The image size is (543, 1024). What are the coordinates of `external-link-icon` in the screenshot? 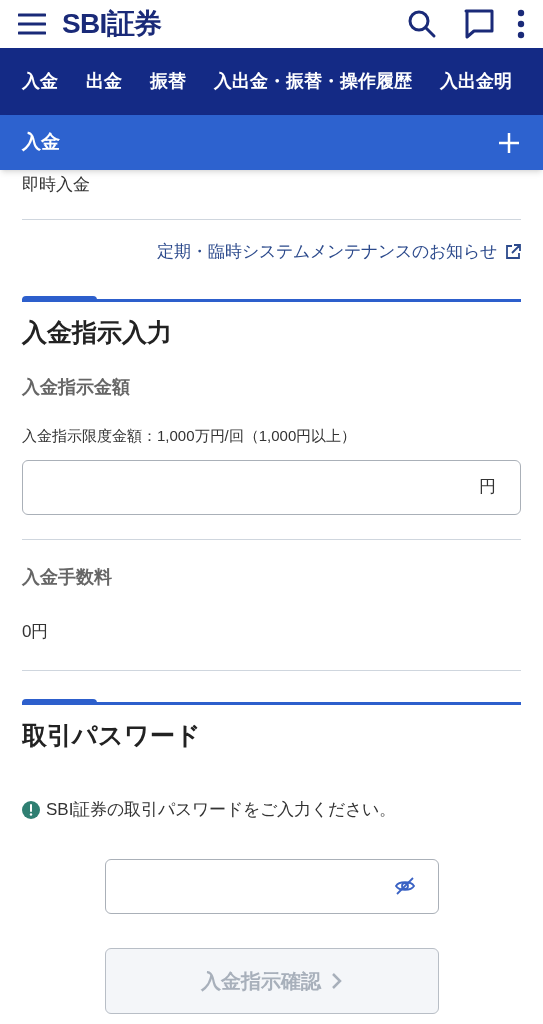 It's located at (513, 252).